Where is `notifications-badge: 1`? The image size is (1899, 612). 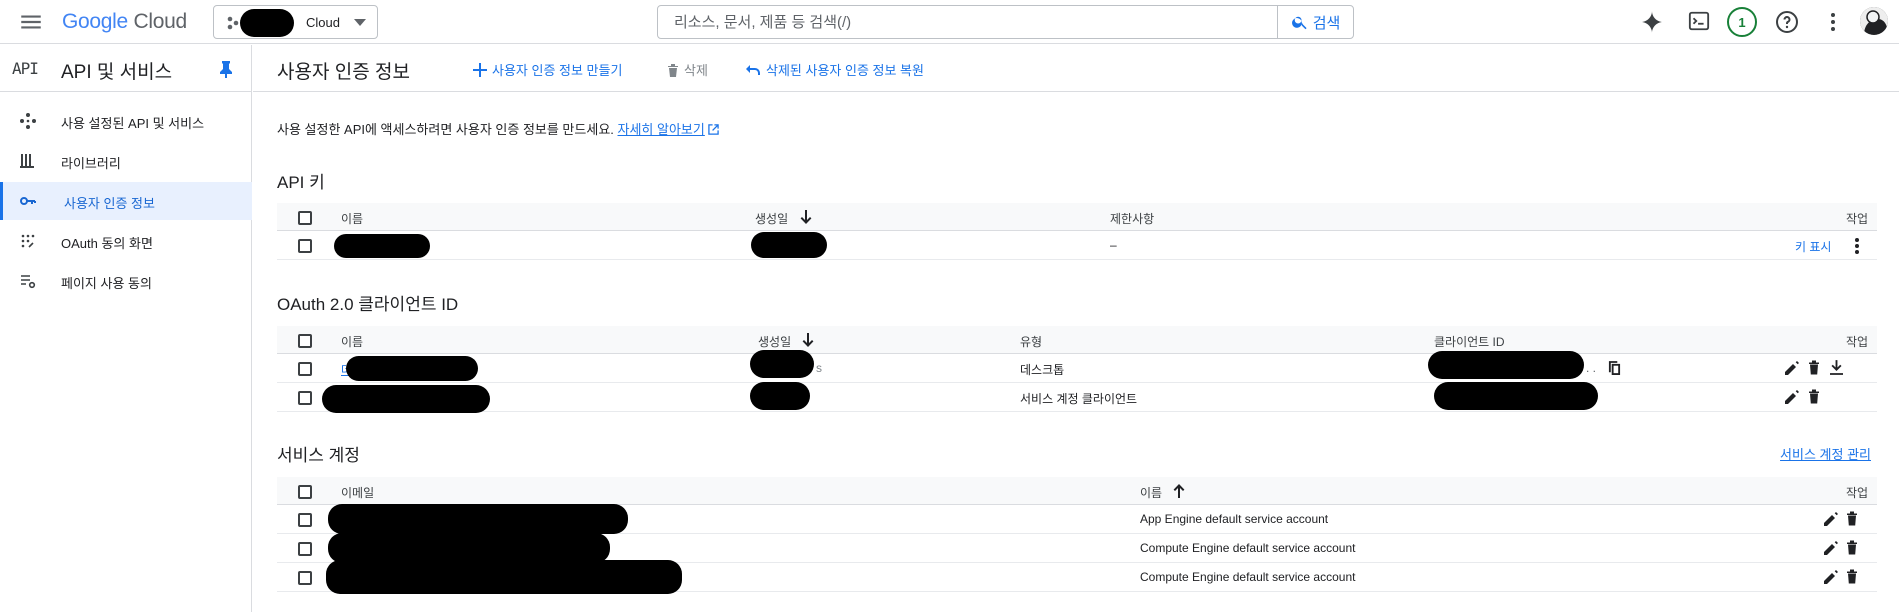
notifications-badge: 1 is located at coordinates (1742, 22).